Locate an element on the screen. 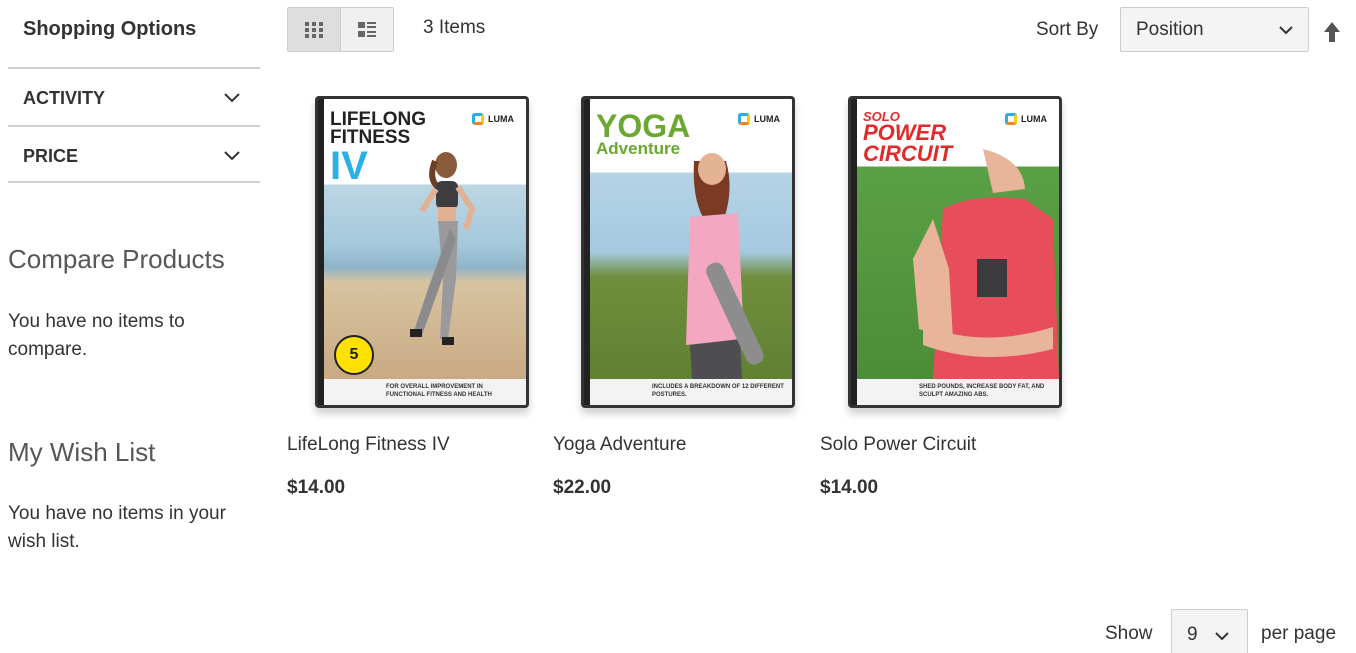 This screenshot has width=1356, height=653. grid-view-button is located at coordinates (314, 29).